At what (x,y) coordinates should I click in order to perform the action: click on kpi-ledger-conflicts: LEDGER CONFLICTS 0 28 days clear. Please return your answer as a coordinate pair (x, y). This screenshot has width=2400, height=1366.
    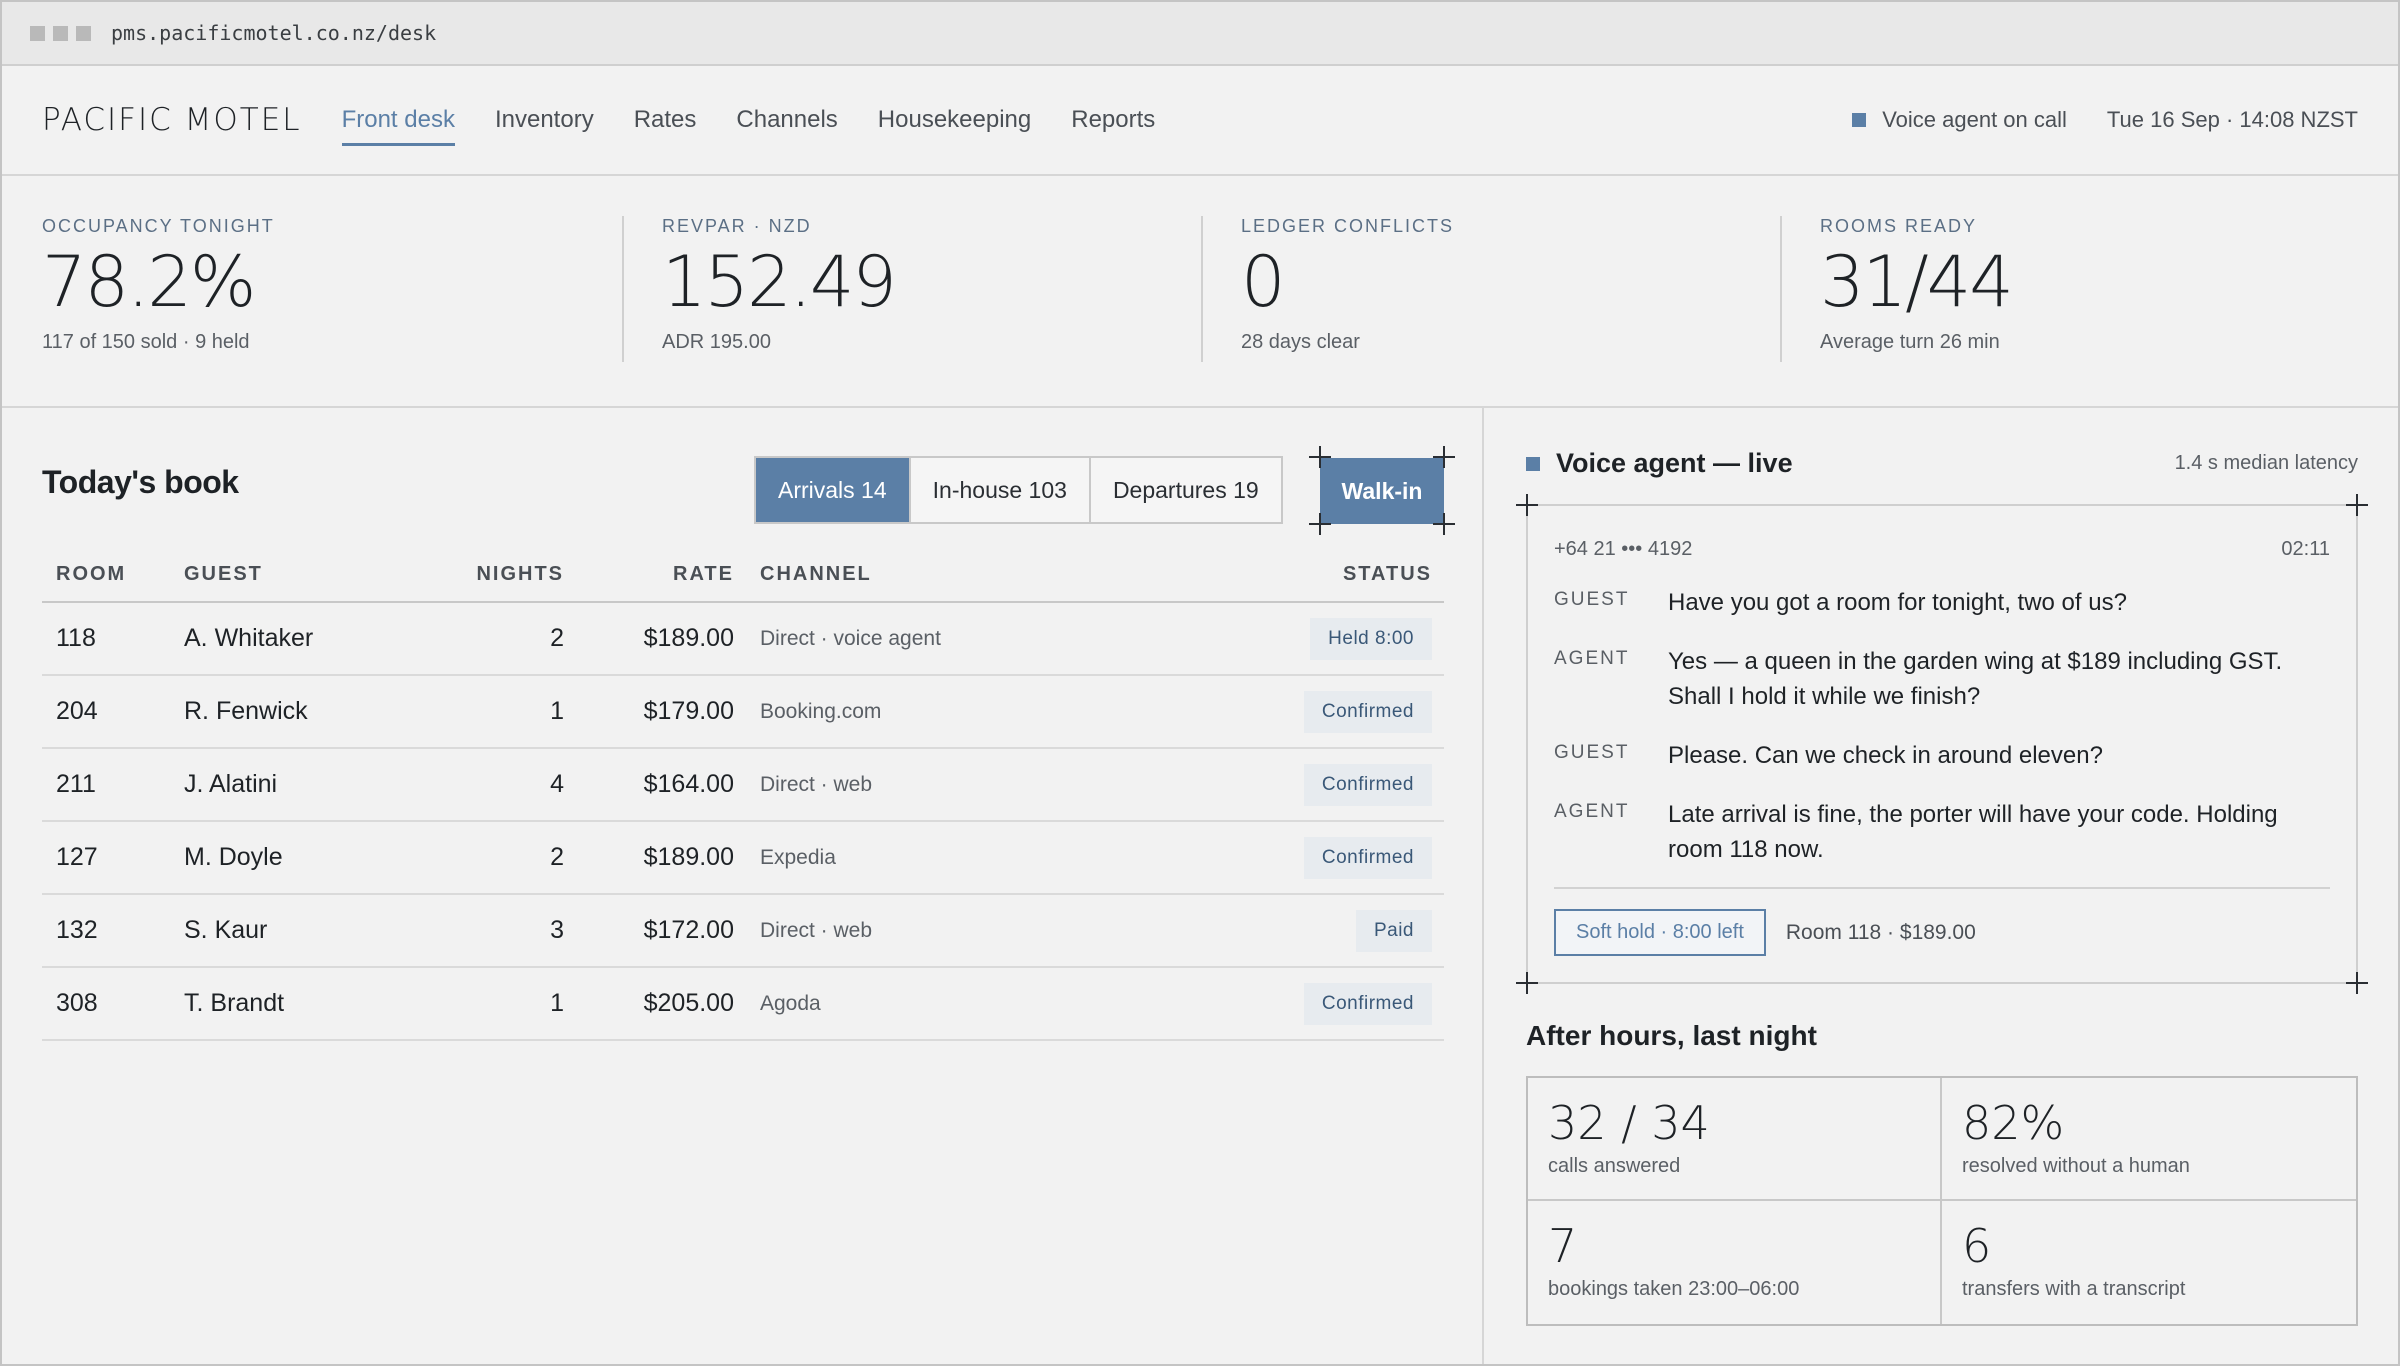
    Looking at the image, I should click on (1491, 311).